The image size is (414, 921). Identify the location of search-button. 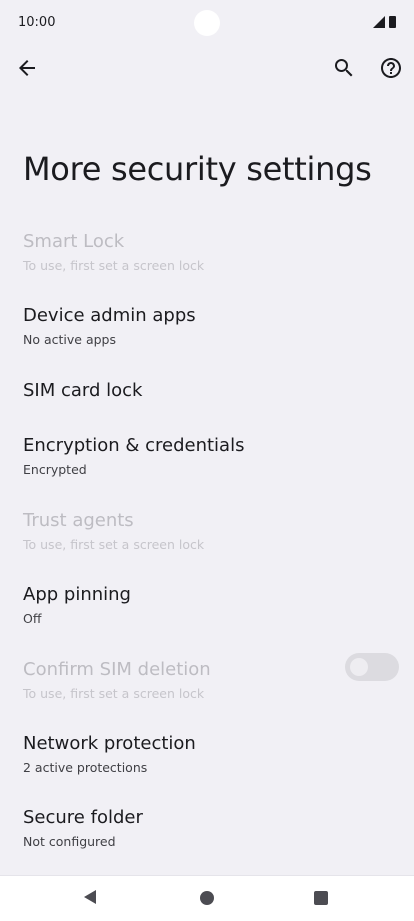
(344, 68).